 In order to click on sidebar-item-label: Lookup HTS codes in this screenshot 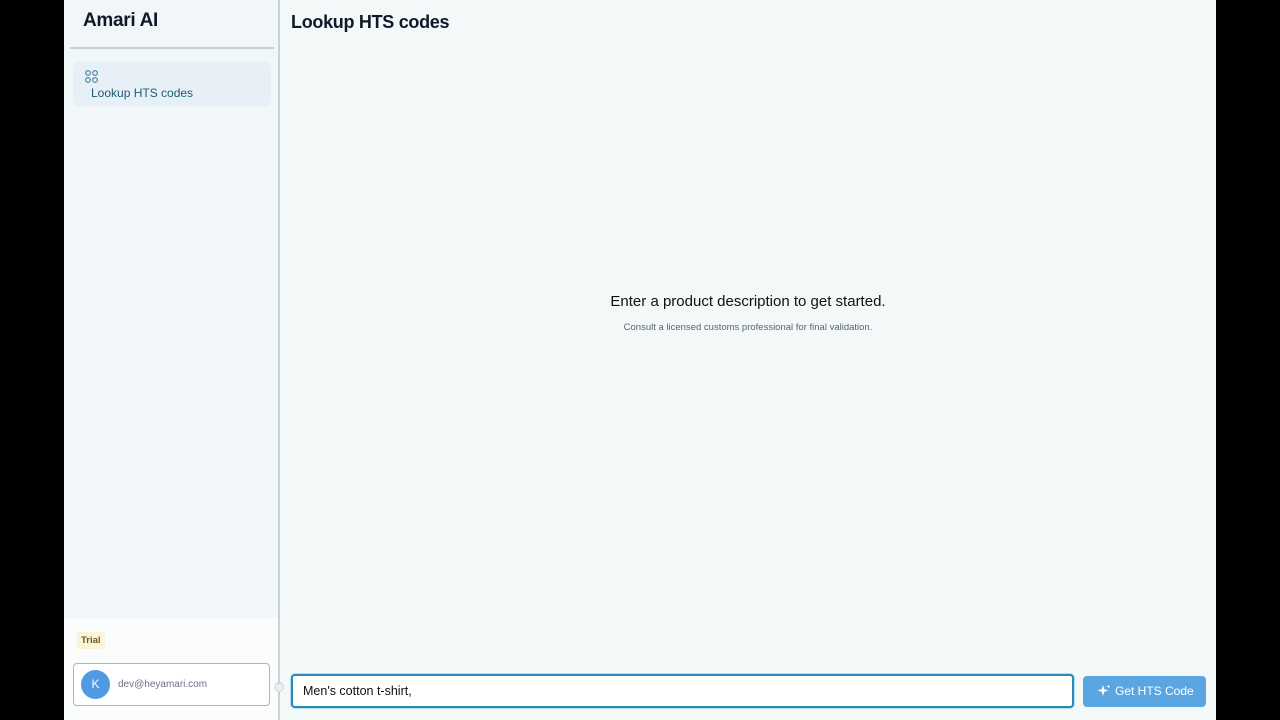, I will do `click(142, 93)`.